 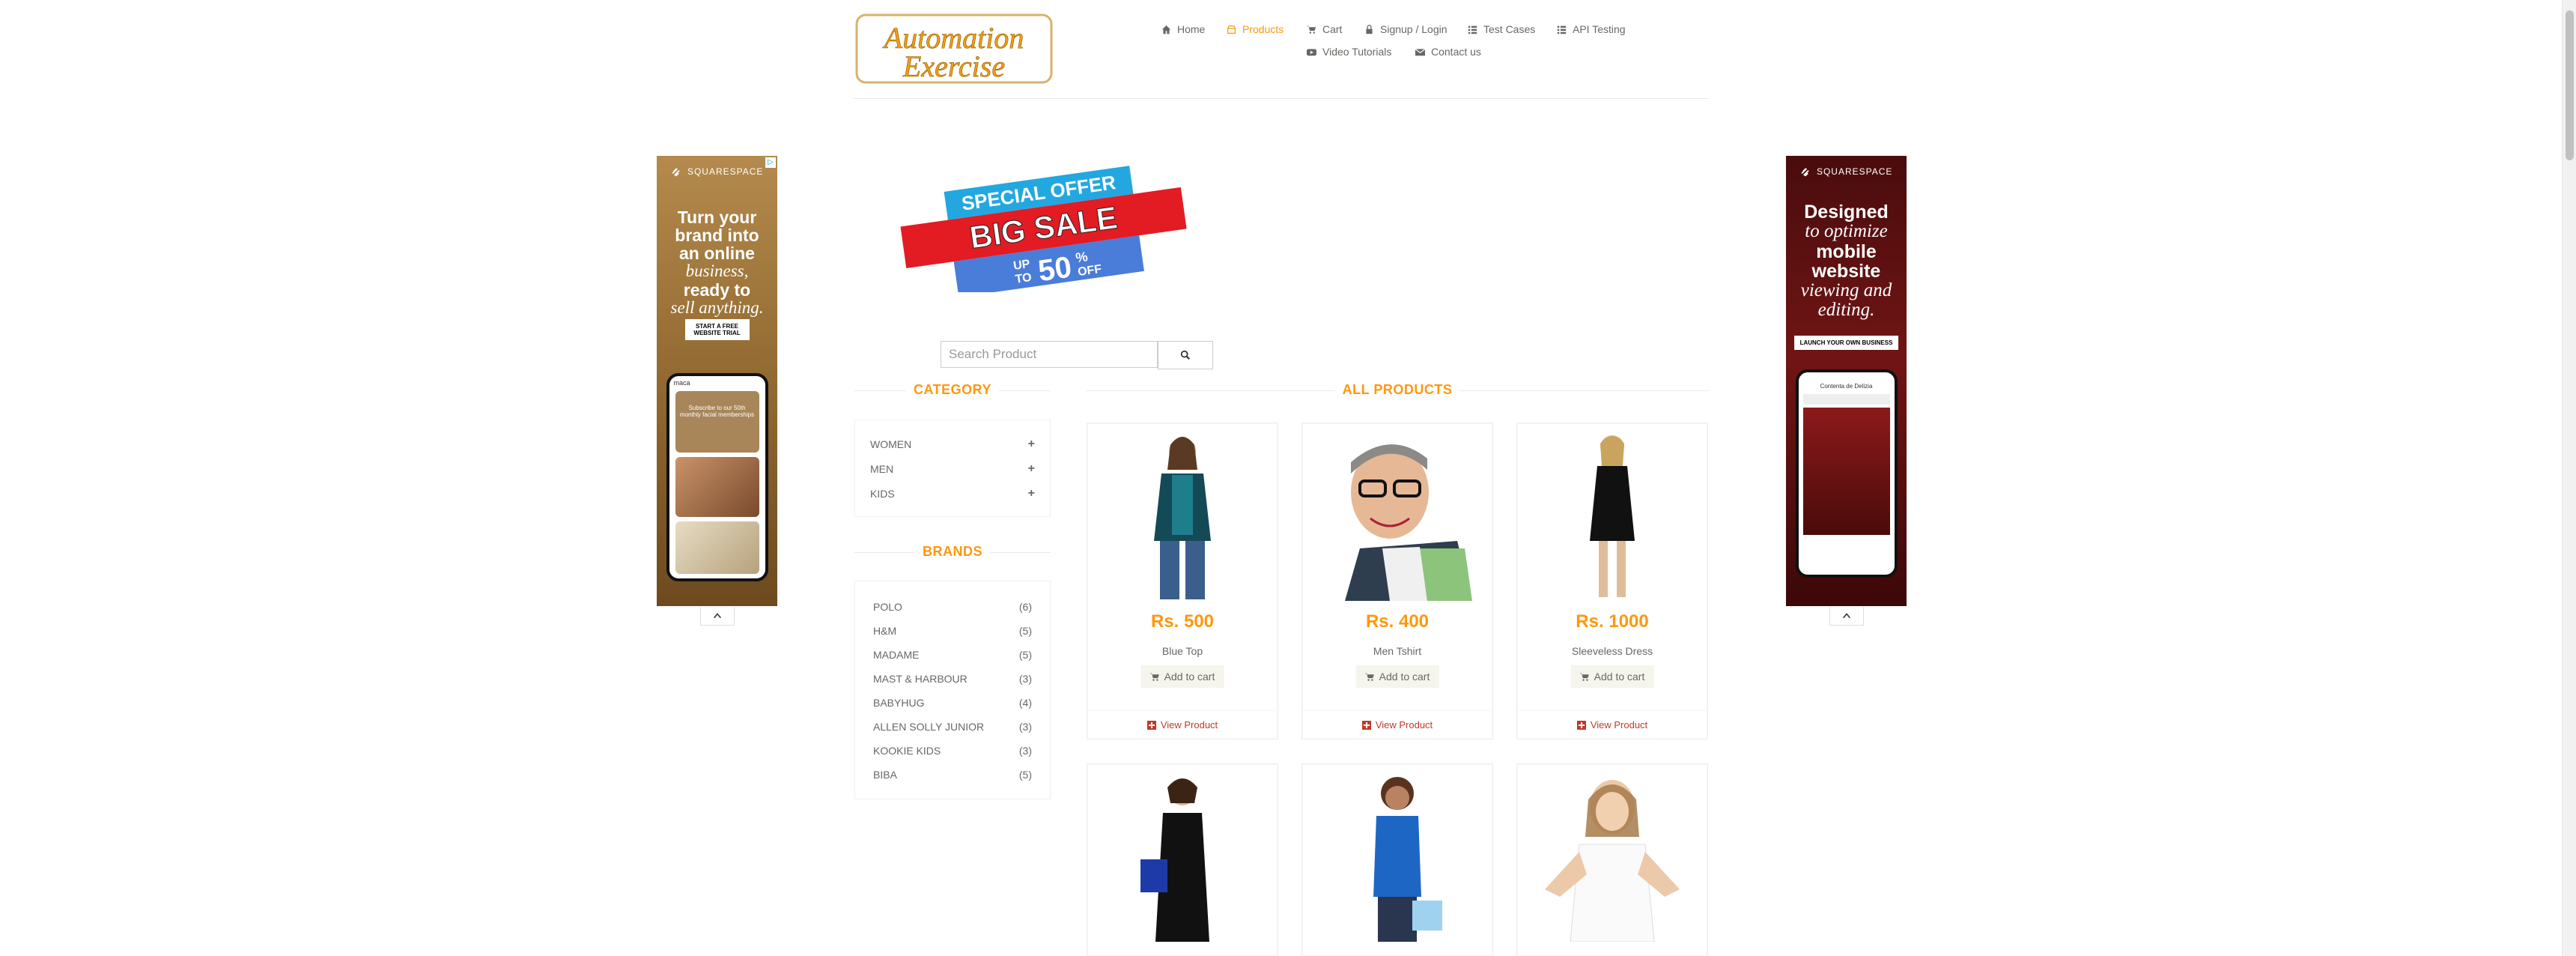 I want to click on nav-signup-login: Signup / Login, so click(x=1406, y=29).